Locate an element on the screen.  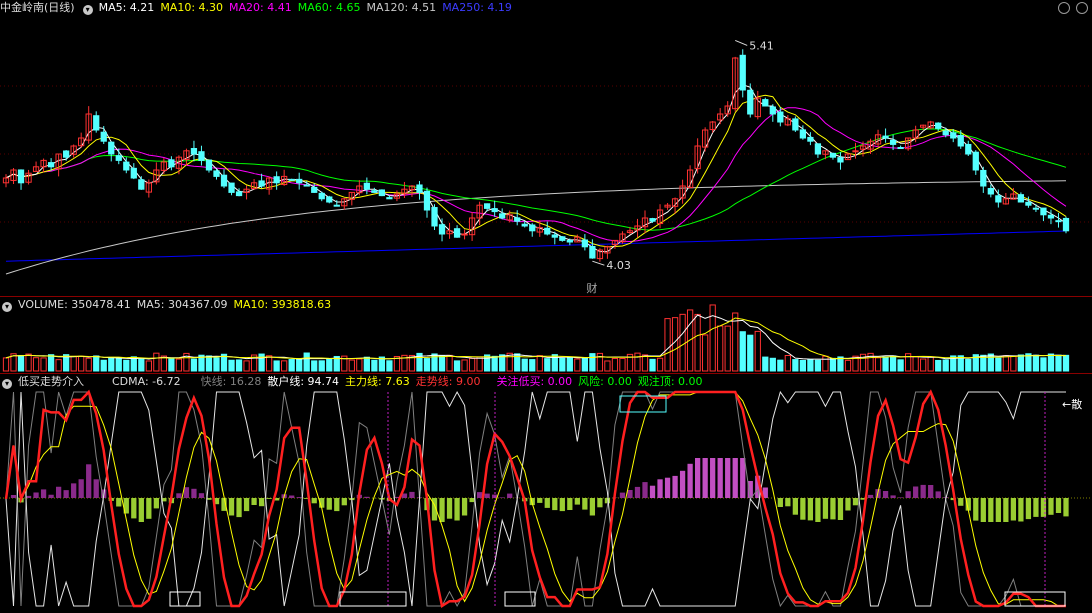
ma250-line is located at coordinates (536, 246).